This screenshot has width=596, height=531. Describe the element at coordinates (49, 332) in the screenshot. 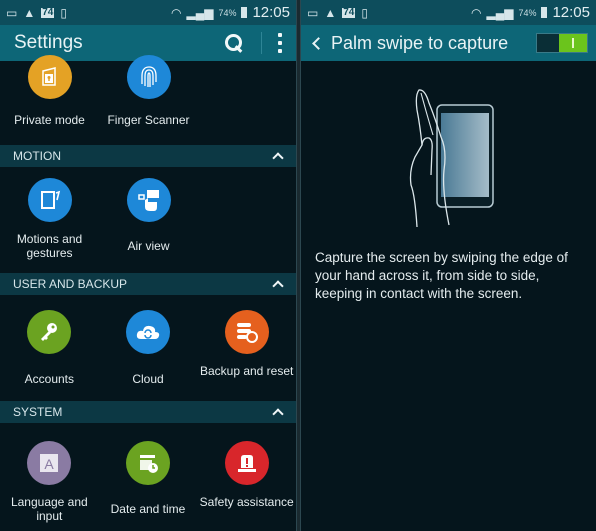

I see `key-icon` at that location.